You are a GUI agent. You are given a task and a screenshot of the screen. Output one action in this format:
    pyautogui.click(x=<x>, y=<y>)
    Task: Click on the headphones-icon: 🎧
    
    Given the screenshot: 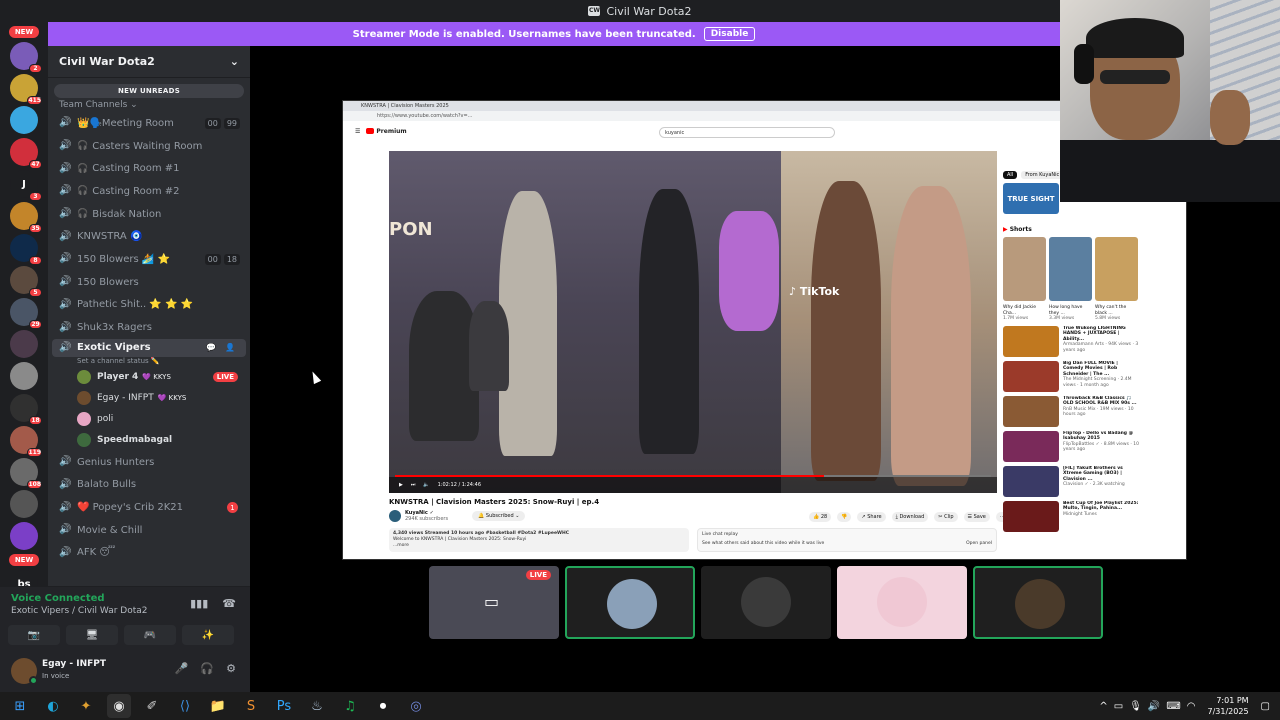 What is the action you would take?
    pyautogui.click(x=207, y=668)
    